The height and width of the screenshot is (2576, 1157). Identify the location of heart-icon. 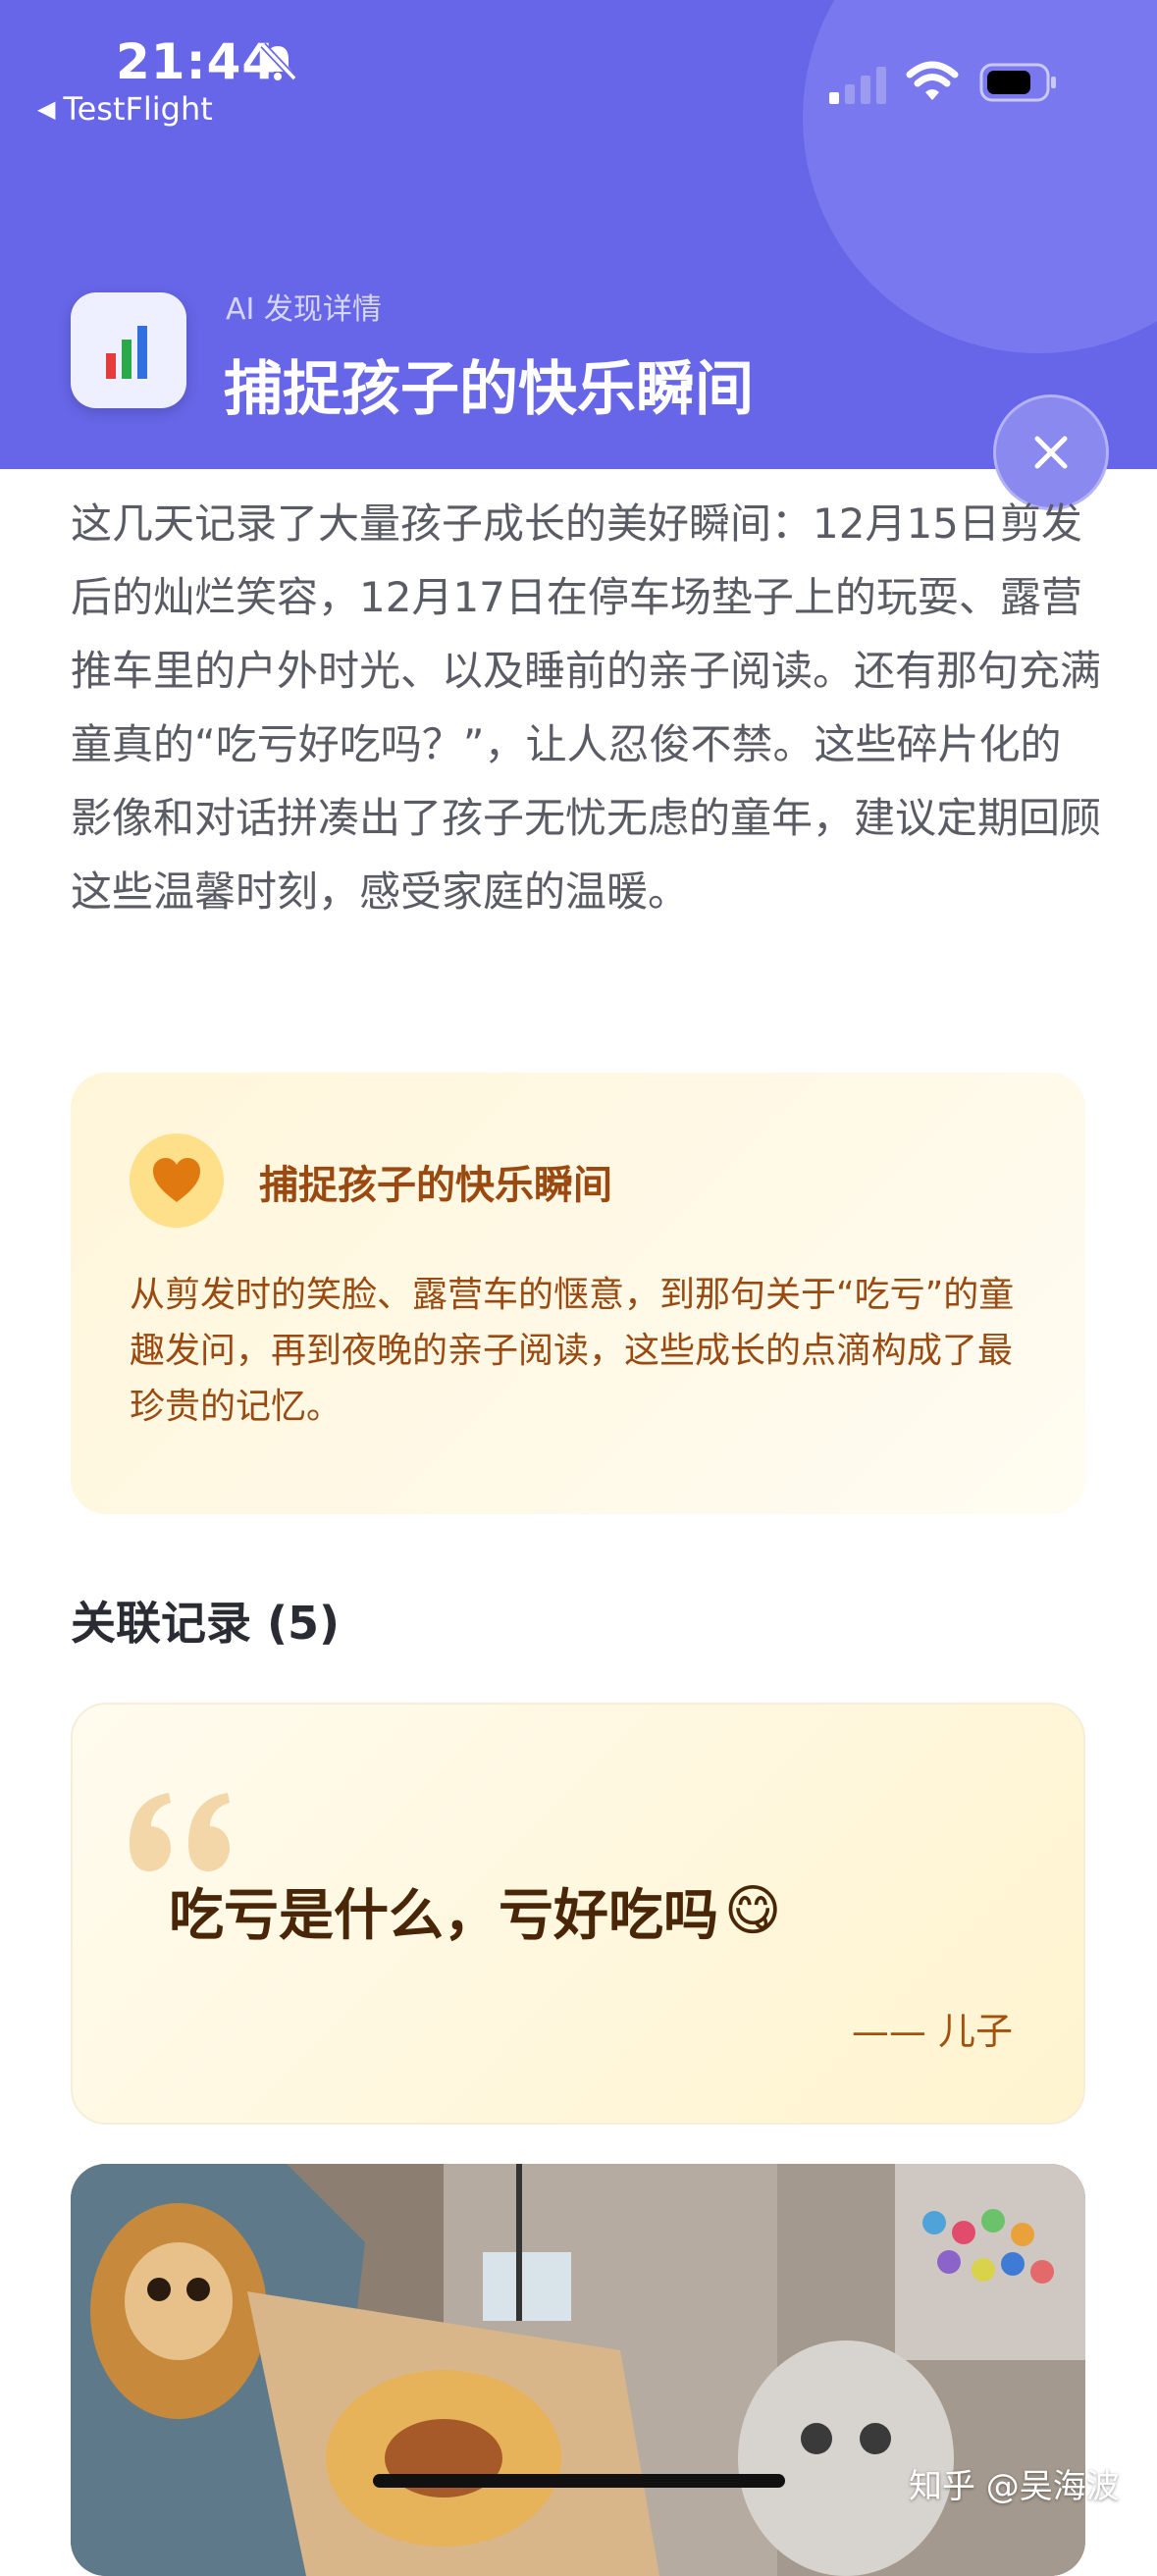
(176, 1180).